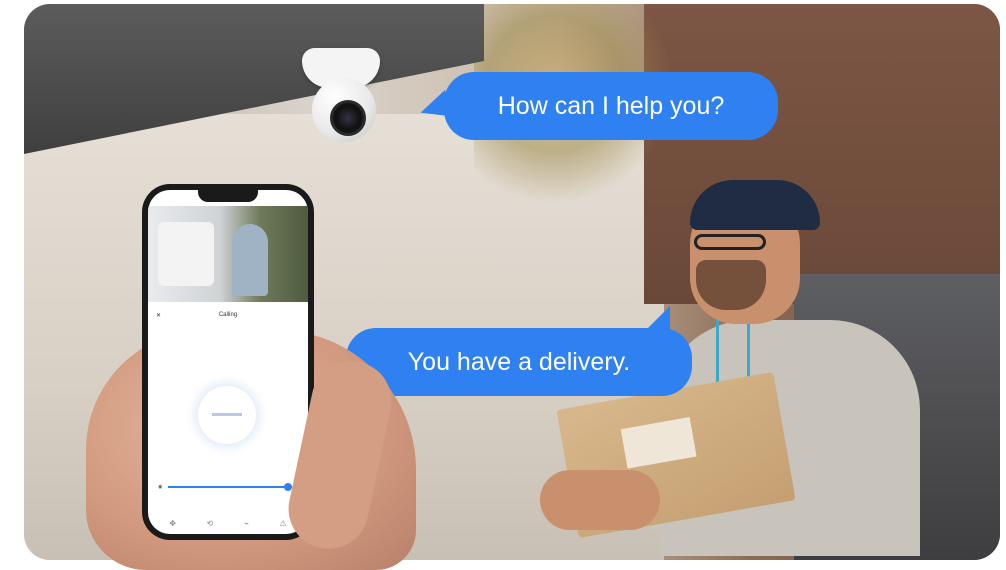 This screenshot has width=1006, height=570. Describe the element at coordinates (348, 118) in the screenshot. I see `camera-lens-icon` at that location.